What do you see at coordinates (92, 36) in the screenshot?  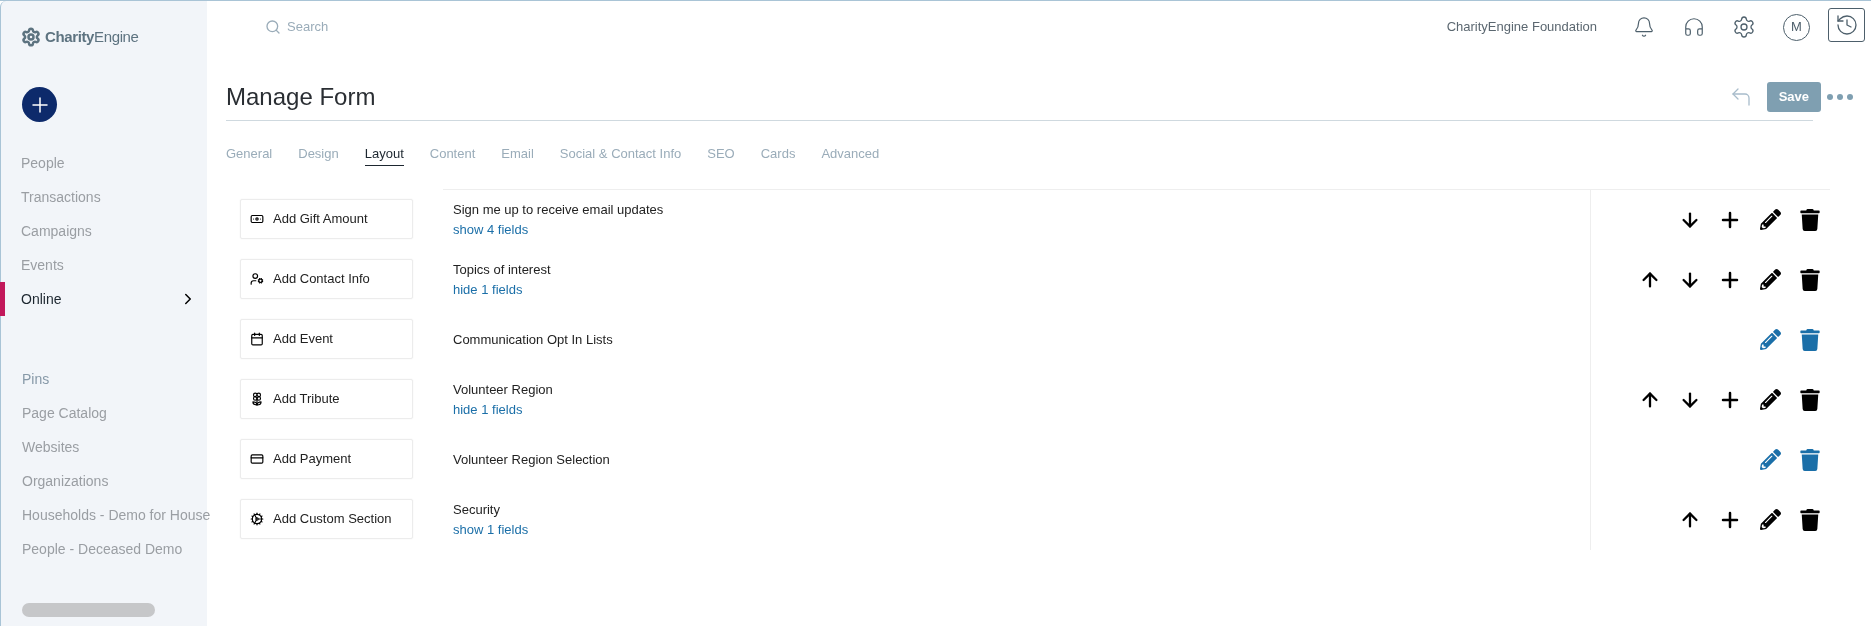 I see `logo-text: CharityEngine` at bounding box center [92, 36].